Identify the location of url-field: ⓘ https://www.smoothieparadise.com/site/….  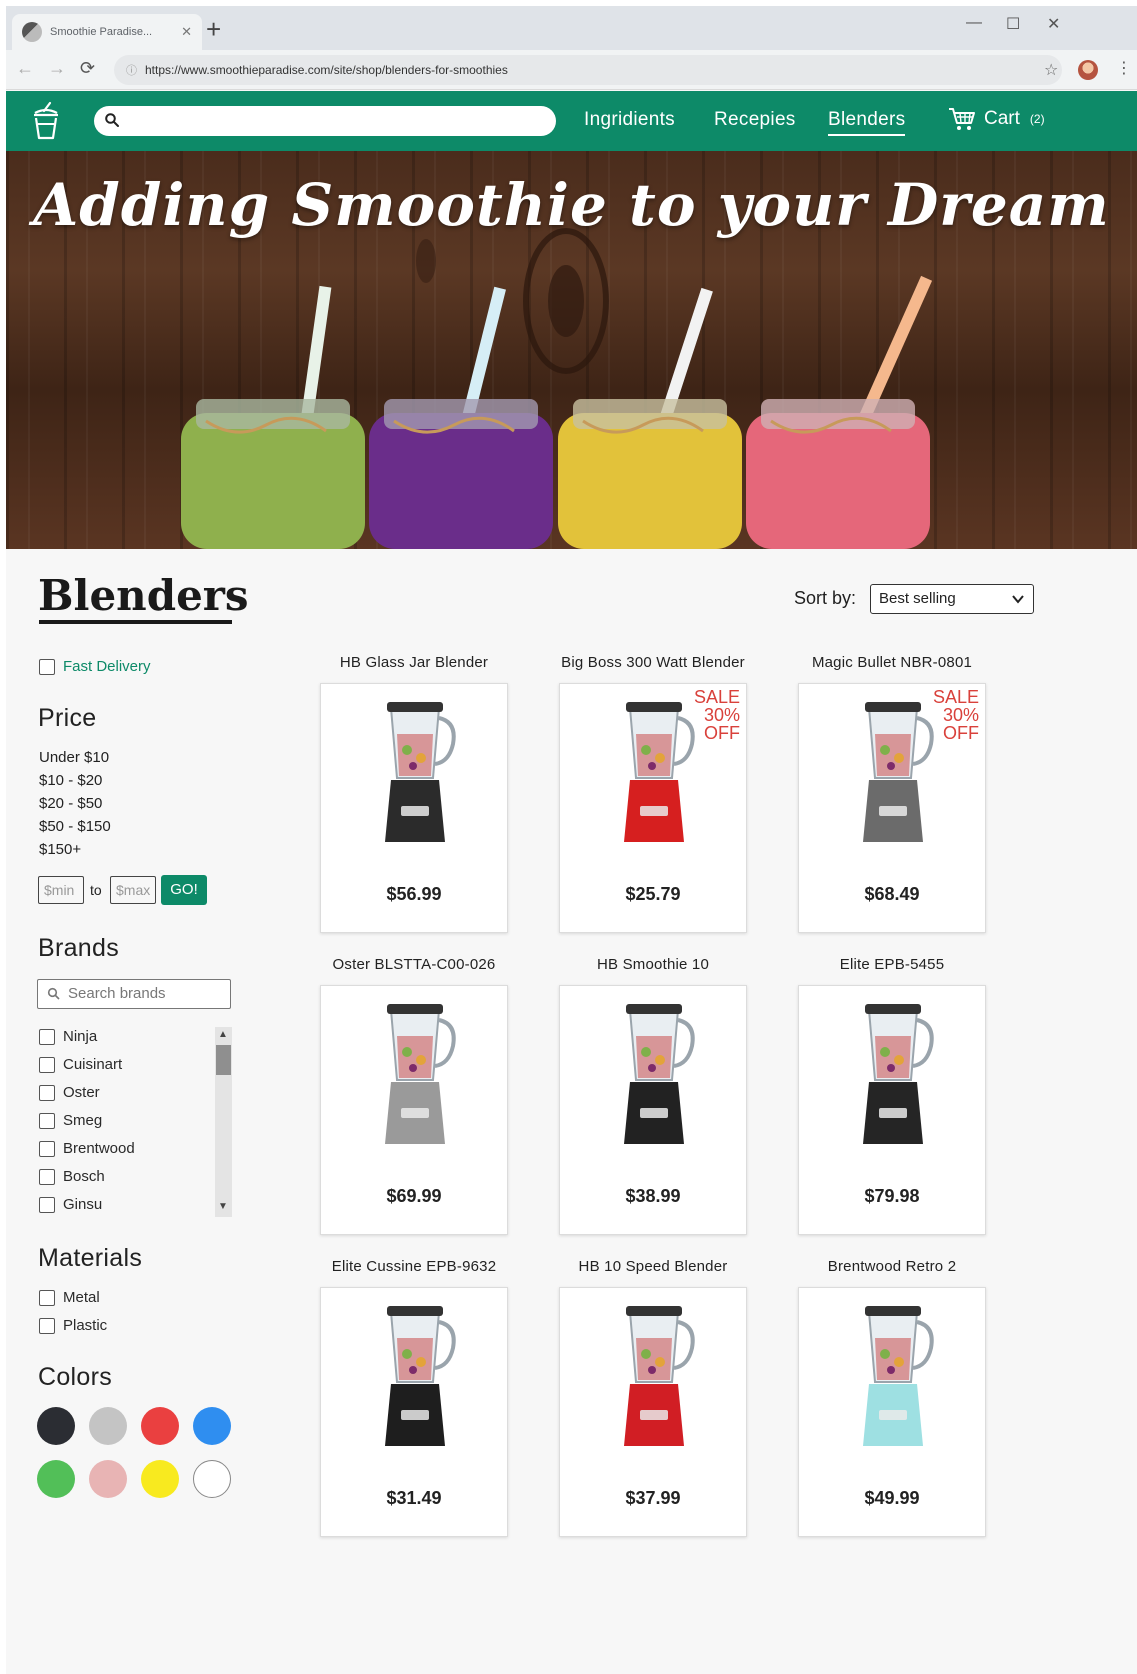
(588, 70).